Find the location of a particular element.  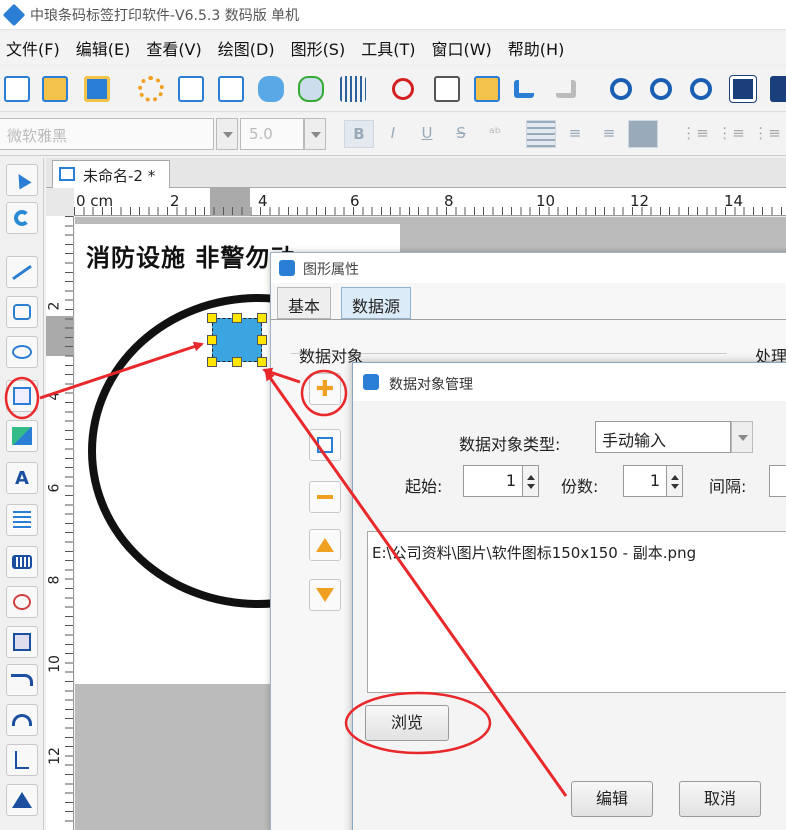

paste-icon is located at coordinates (487, 89).